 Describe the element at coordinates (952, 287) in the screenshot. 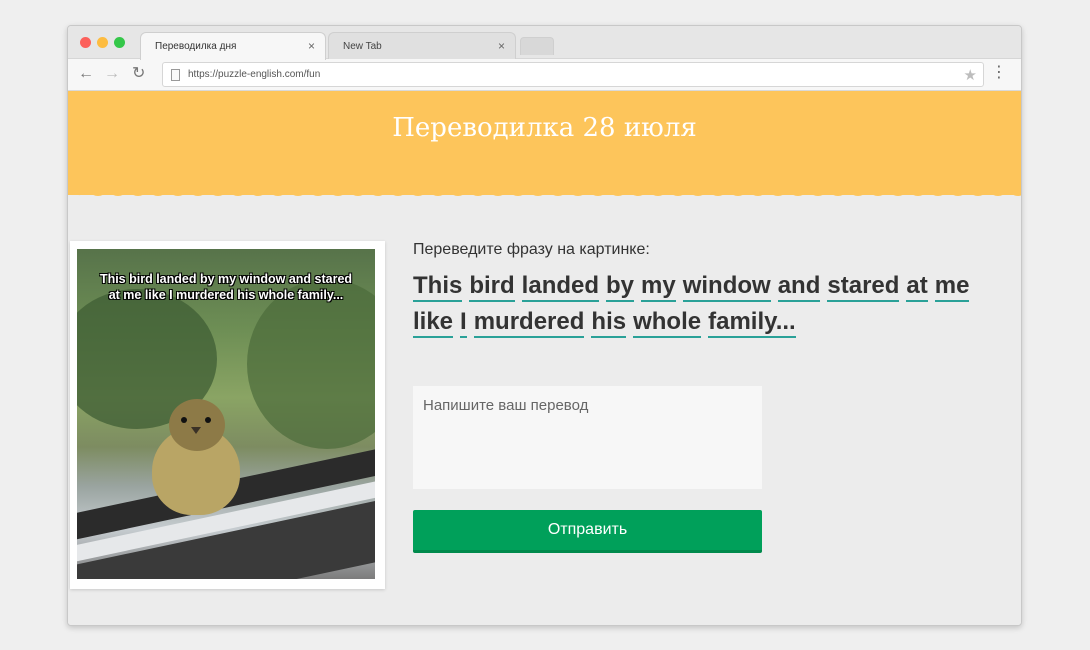

I see `phrase-word: me` at that location.